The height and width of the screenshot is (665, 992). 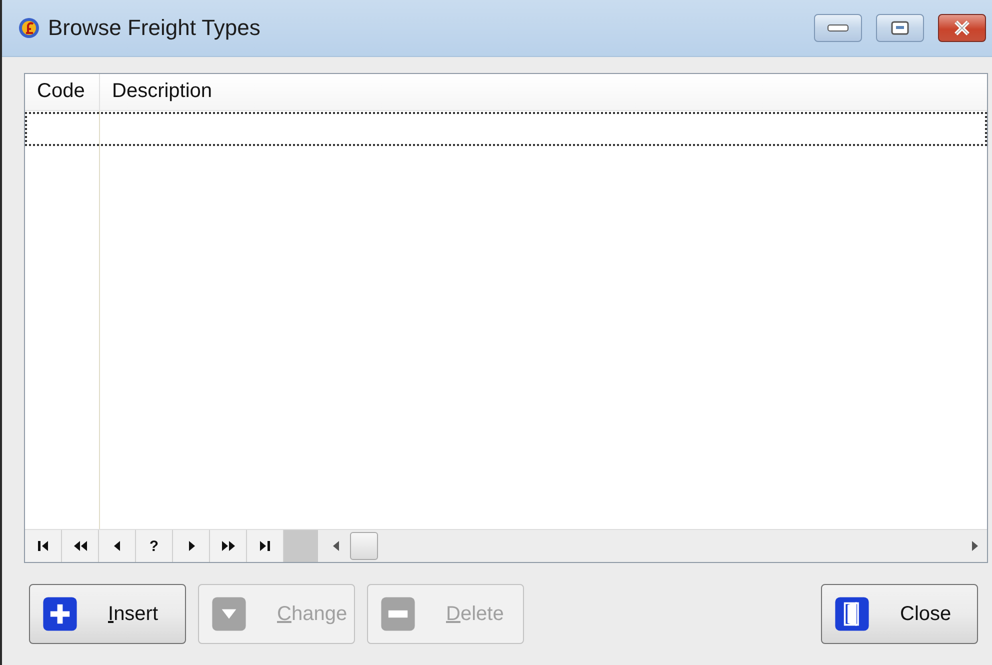 I want to click on minimize-icon, so click(x=838, y=28).